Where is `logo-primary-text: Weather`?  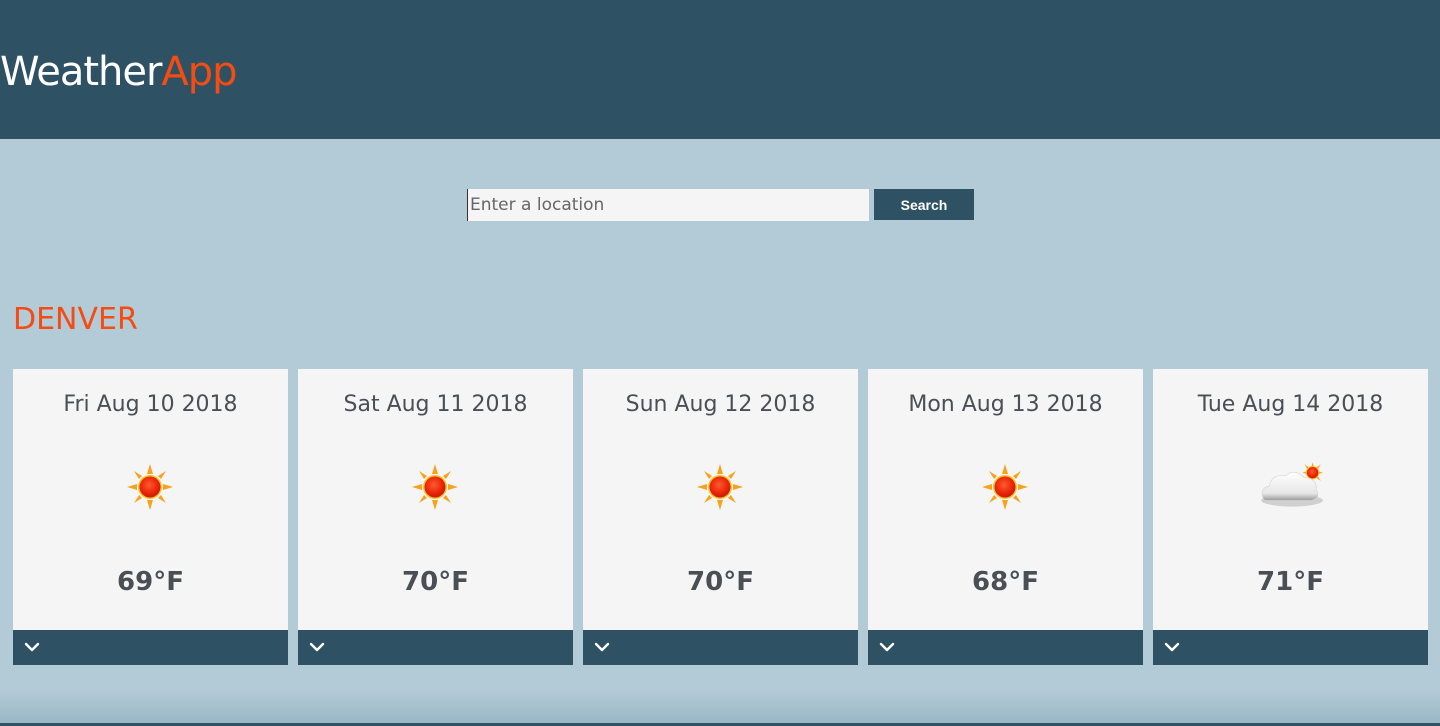
logo-primary-text: Weather is located at coordinates (81, 72).